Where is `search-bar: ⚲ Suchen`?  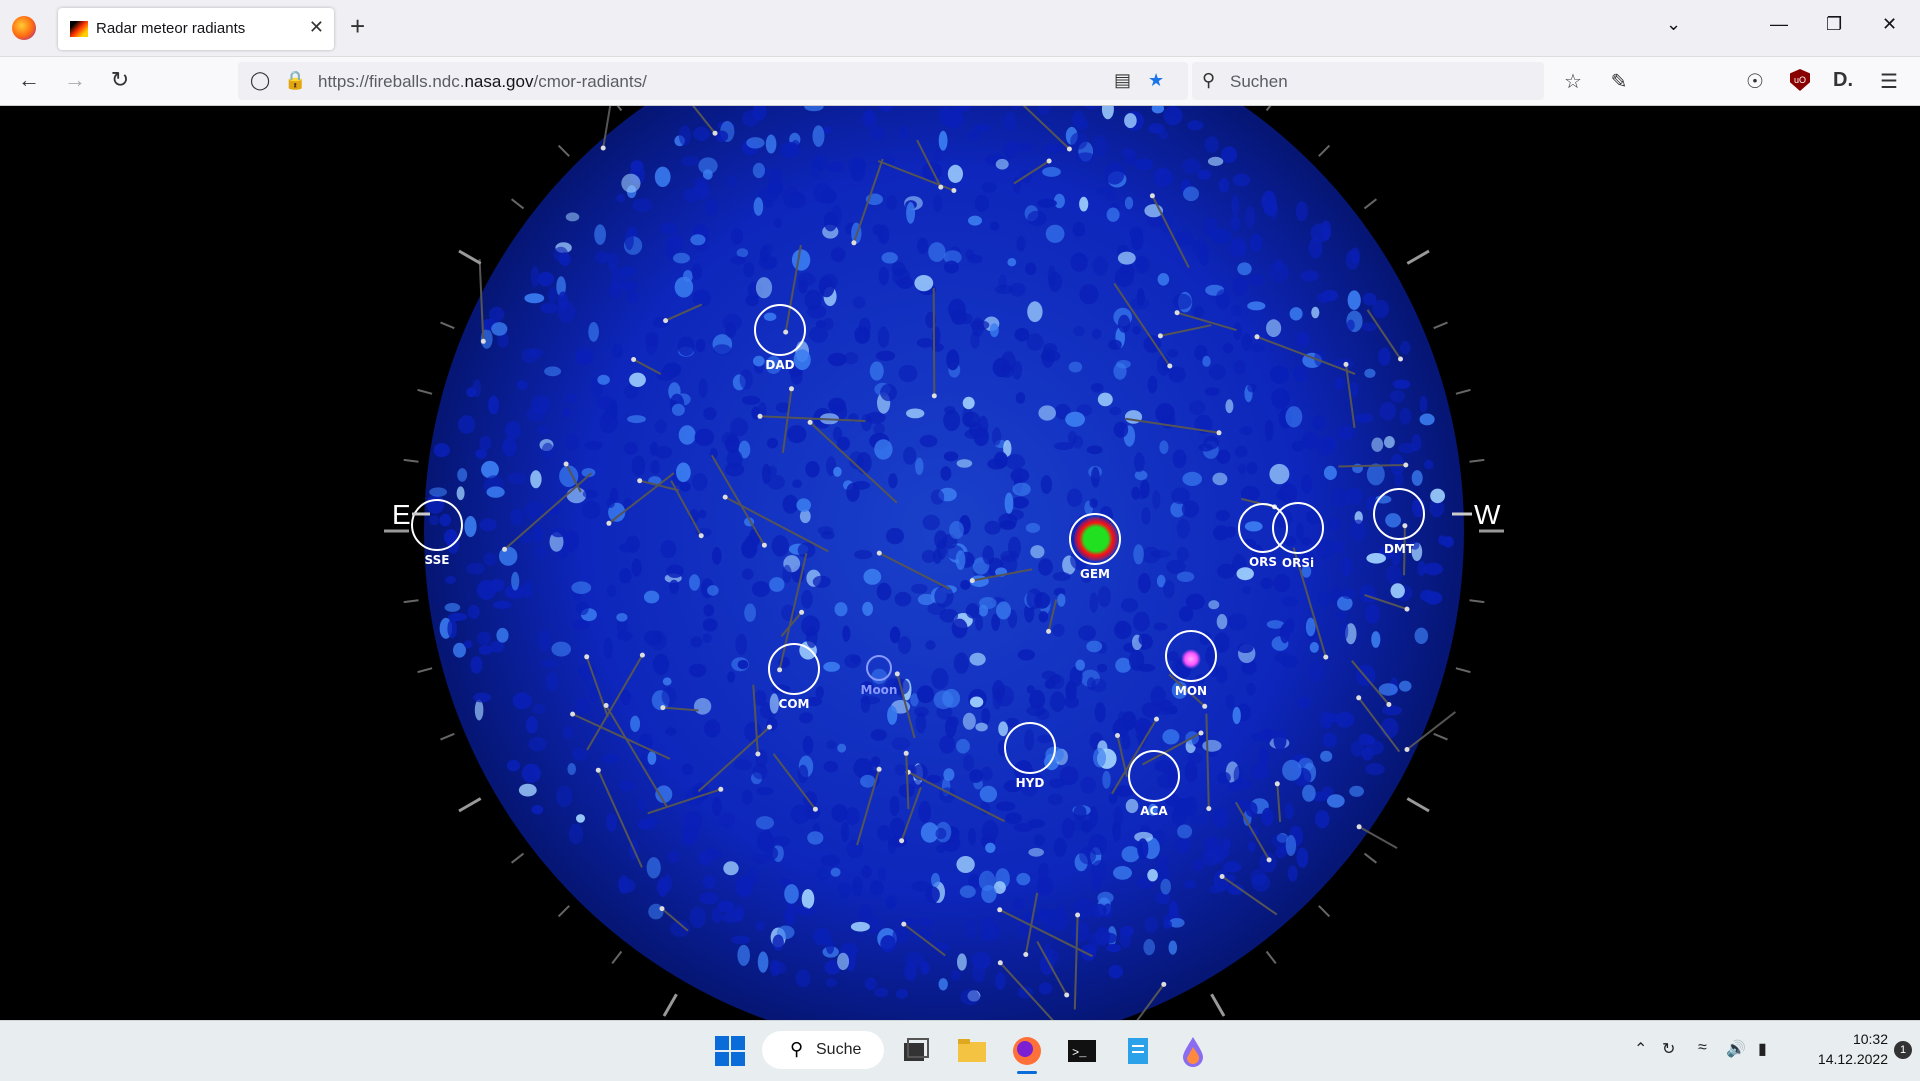 search-bar: ⚲ Suchen is located at coordinates (1368, 81).